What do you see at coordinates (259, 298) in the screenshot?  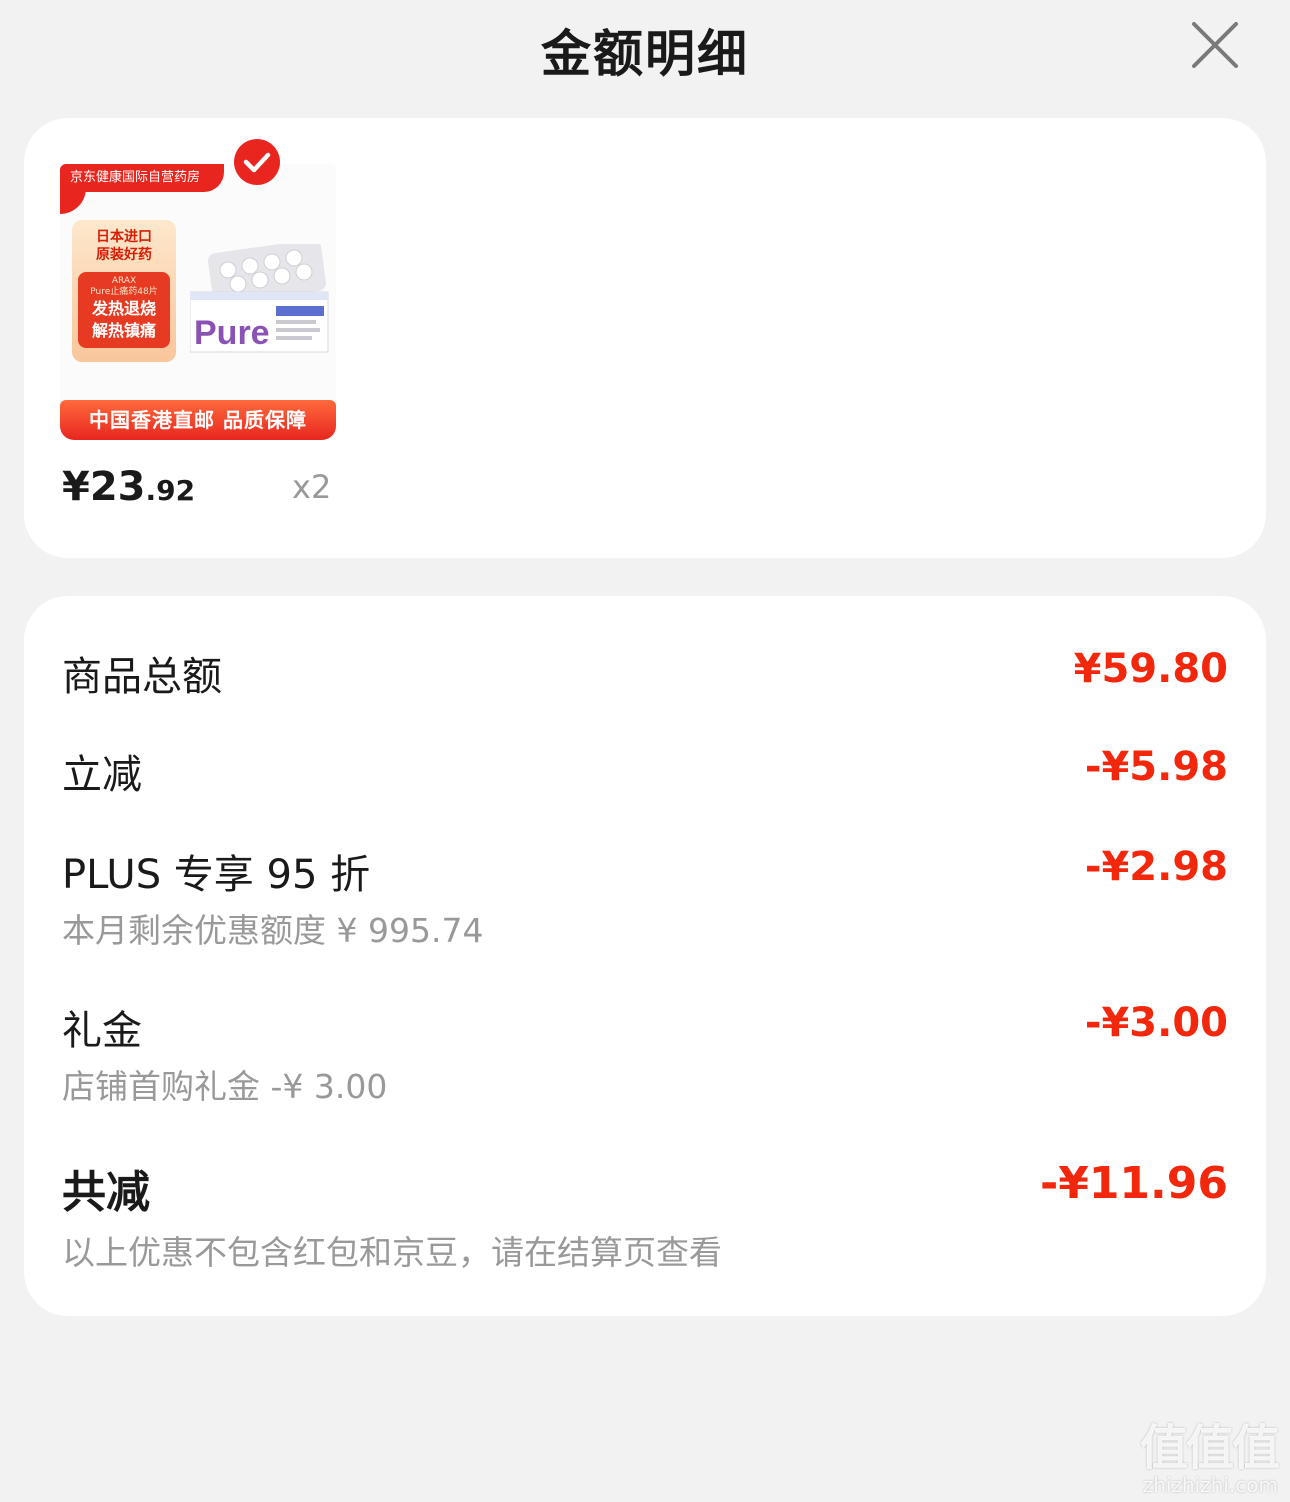 I see `medicine-pack-icon: Pure` at bounding box center [259, 298].